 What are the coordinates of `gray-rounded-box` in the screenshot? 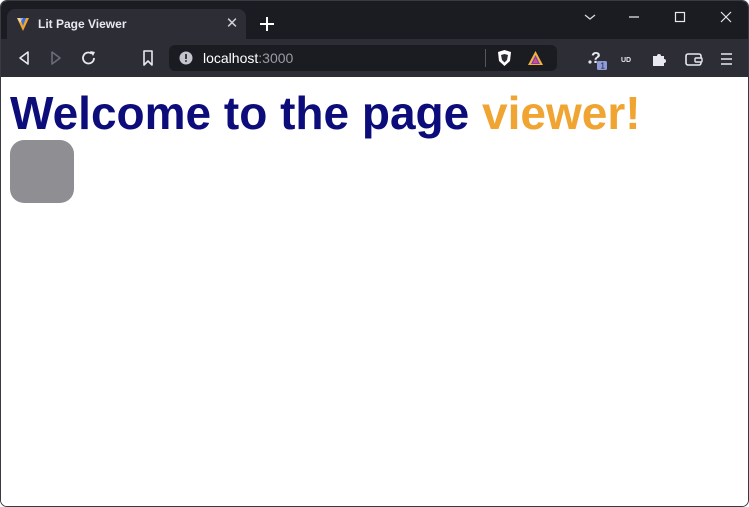 It's located at (42, 171).